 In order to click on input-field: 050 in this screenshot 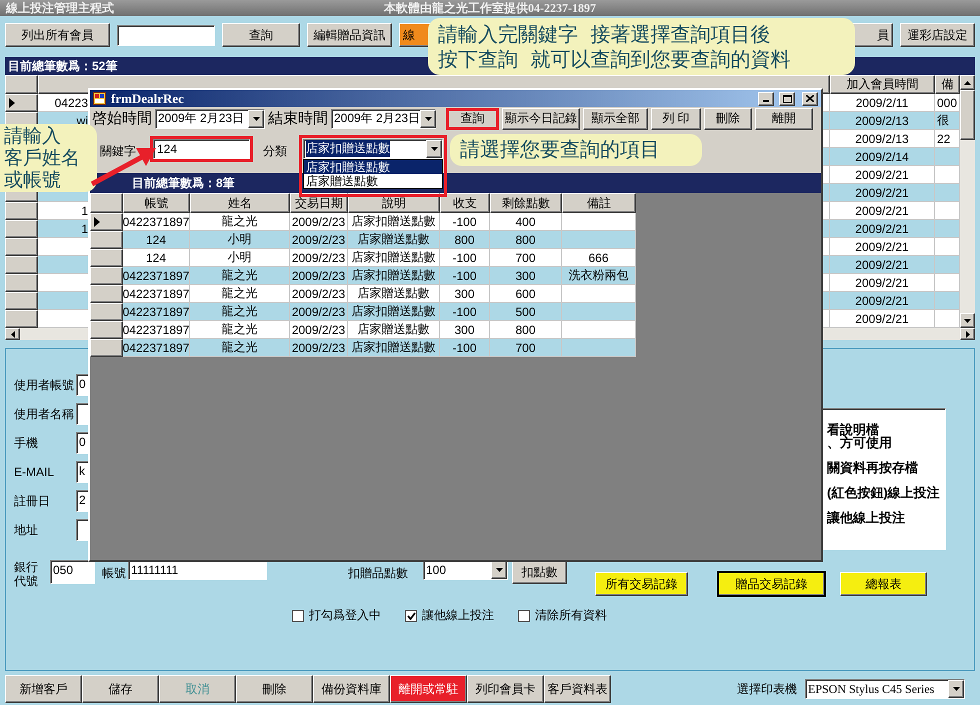, I will do `click(72, 572)`.